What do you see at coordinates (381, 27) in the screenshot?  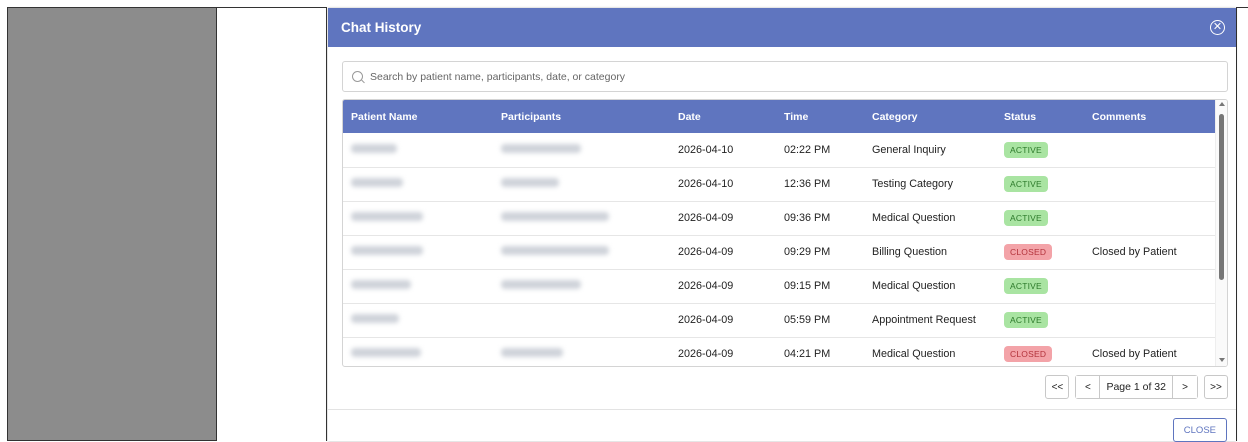 I see `modal-title: Chat History` at bounding box center [381, 27].